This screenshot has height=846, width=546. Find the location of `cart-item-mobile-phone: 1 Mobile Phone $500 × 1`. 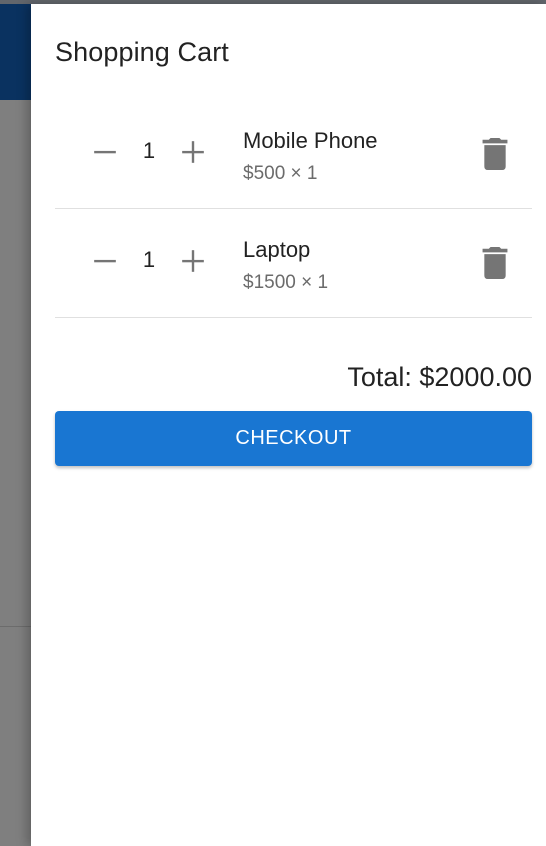

cart-item-mobile-phone: 1 Mobile Phone $500 × 1 is located at coordinates (293, 154).